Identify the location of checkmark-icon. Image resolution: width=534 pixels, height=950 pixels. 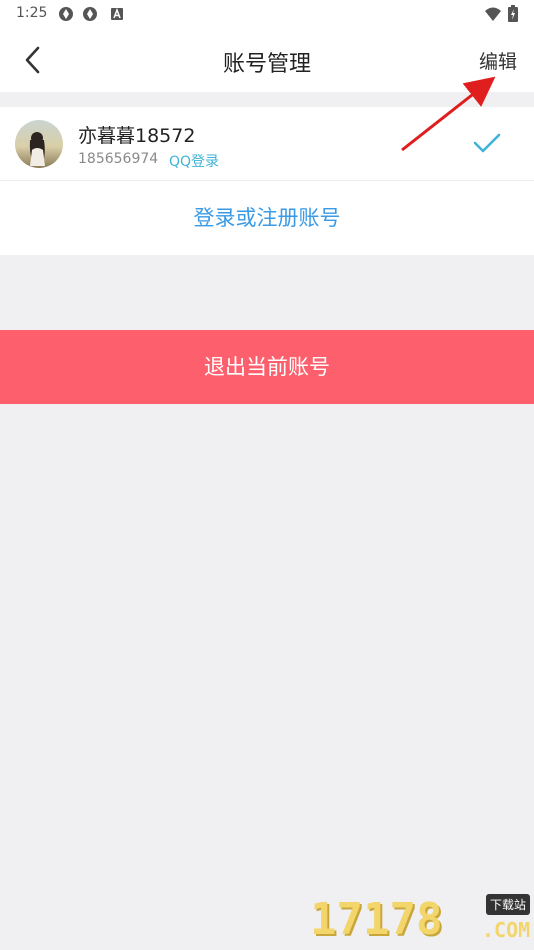
(487, 143).